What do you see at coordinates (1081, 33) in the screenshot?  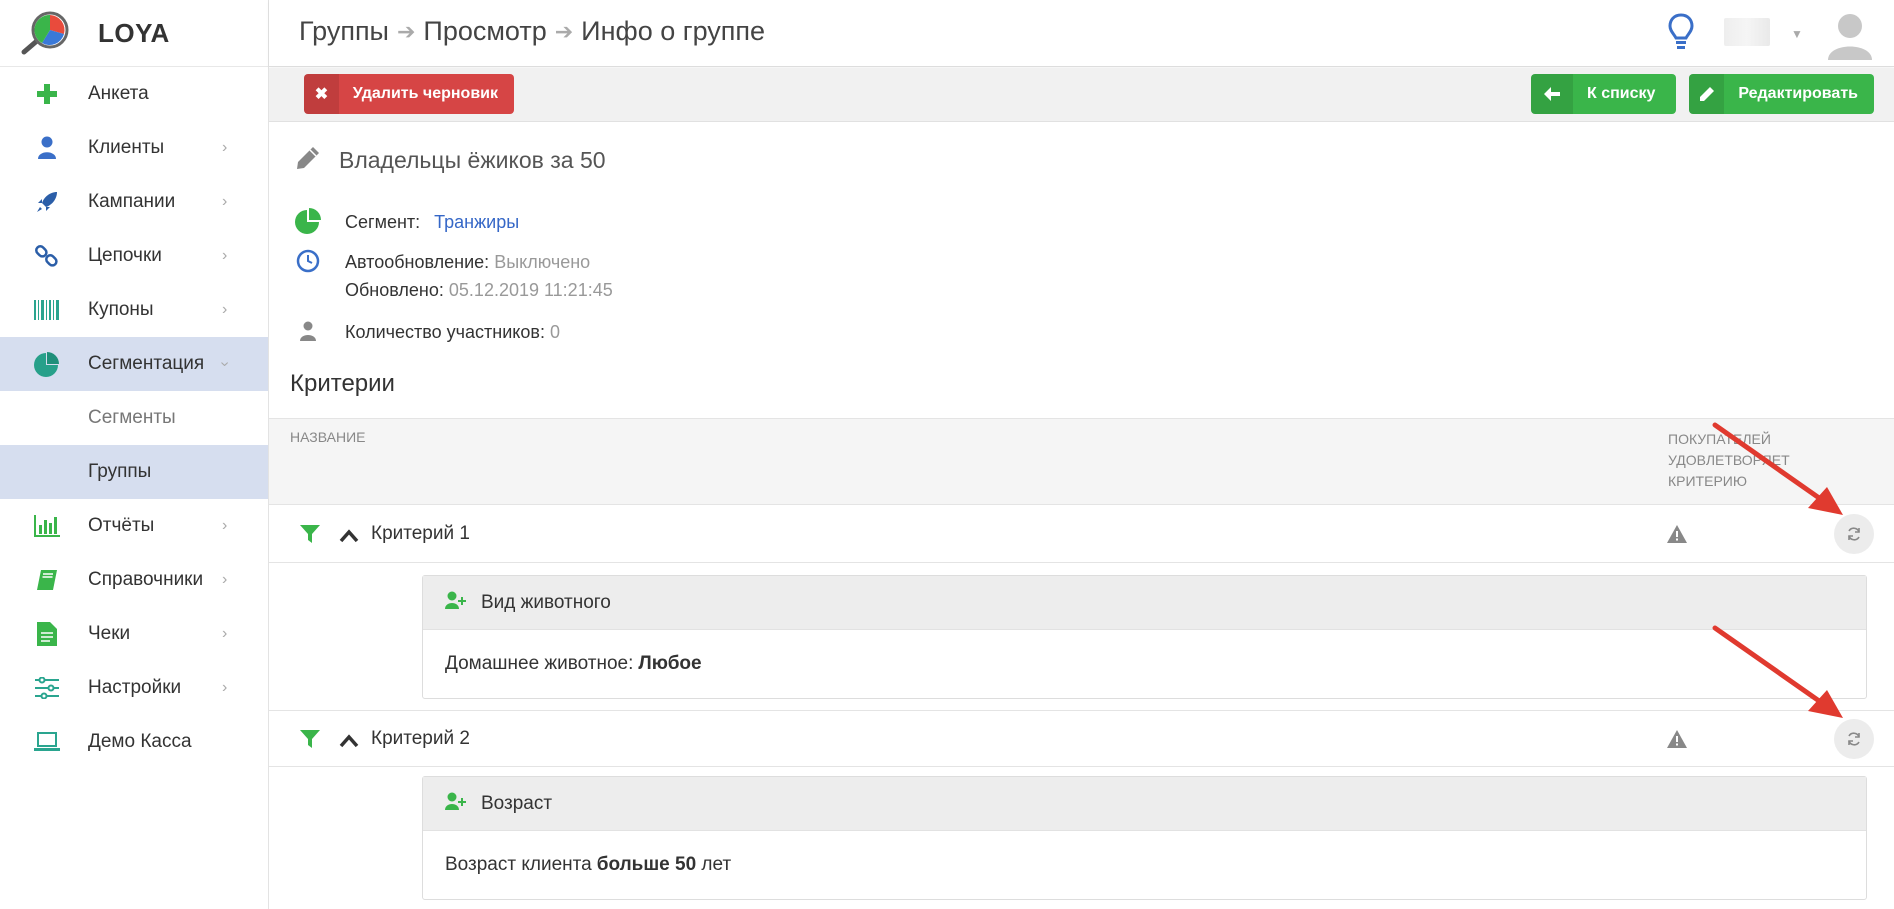 I see `header: Группы ➔ Просмотр ➔ Инфо о группе ▼` at bounding box center [1081, 33].